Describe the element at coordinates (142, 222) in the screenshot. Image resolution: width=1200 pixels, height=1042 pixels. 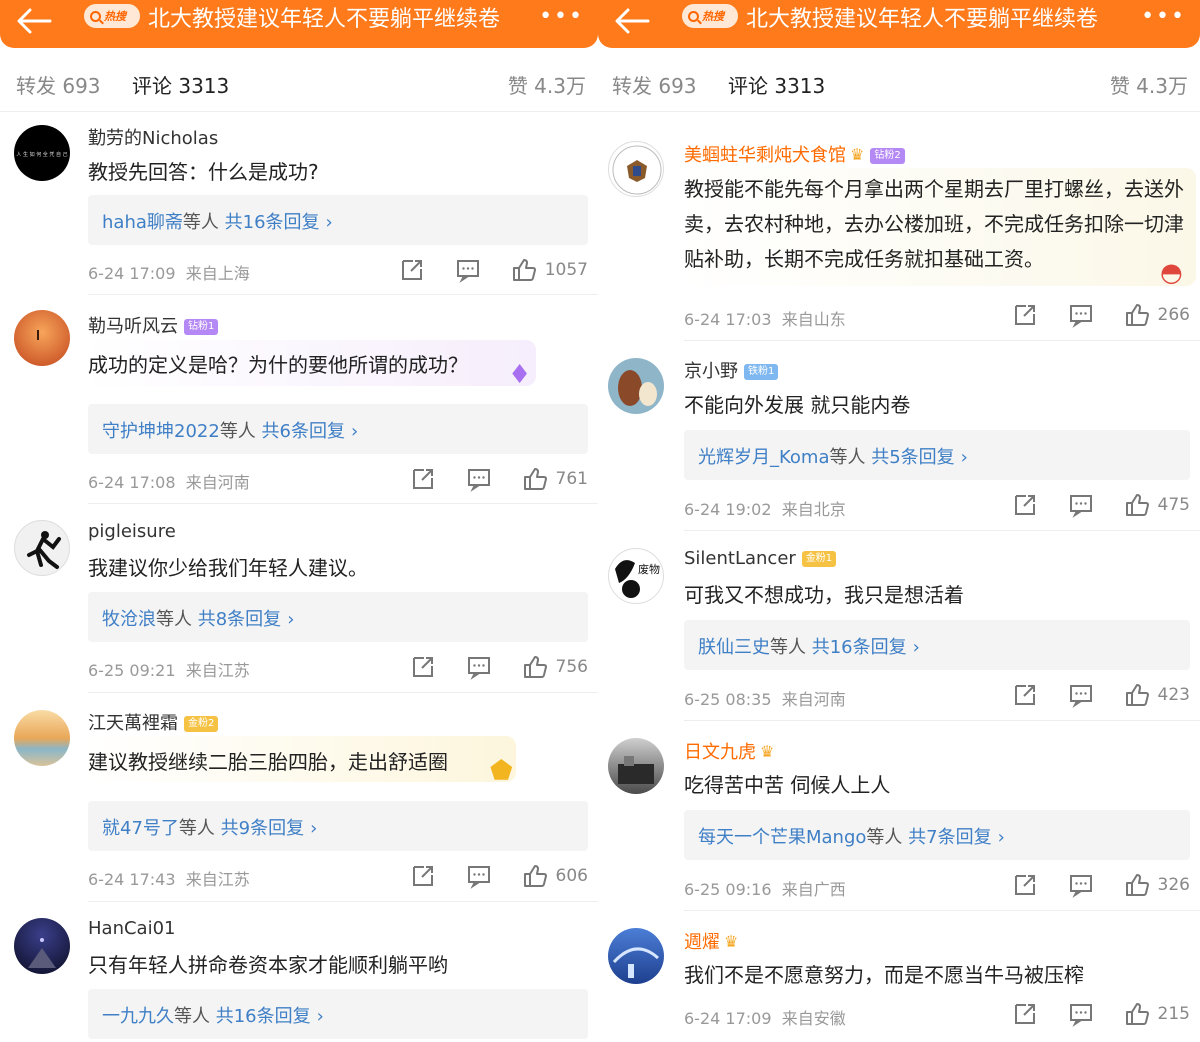
I see `reply-user-link: haha聊斋` at that location.